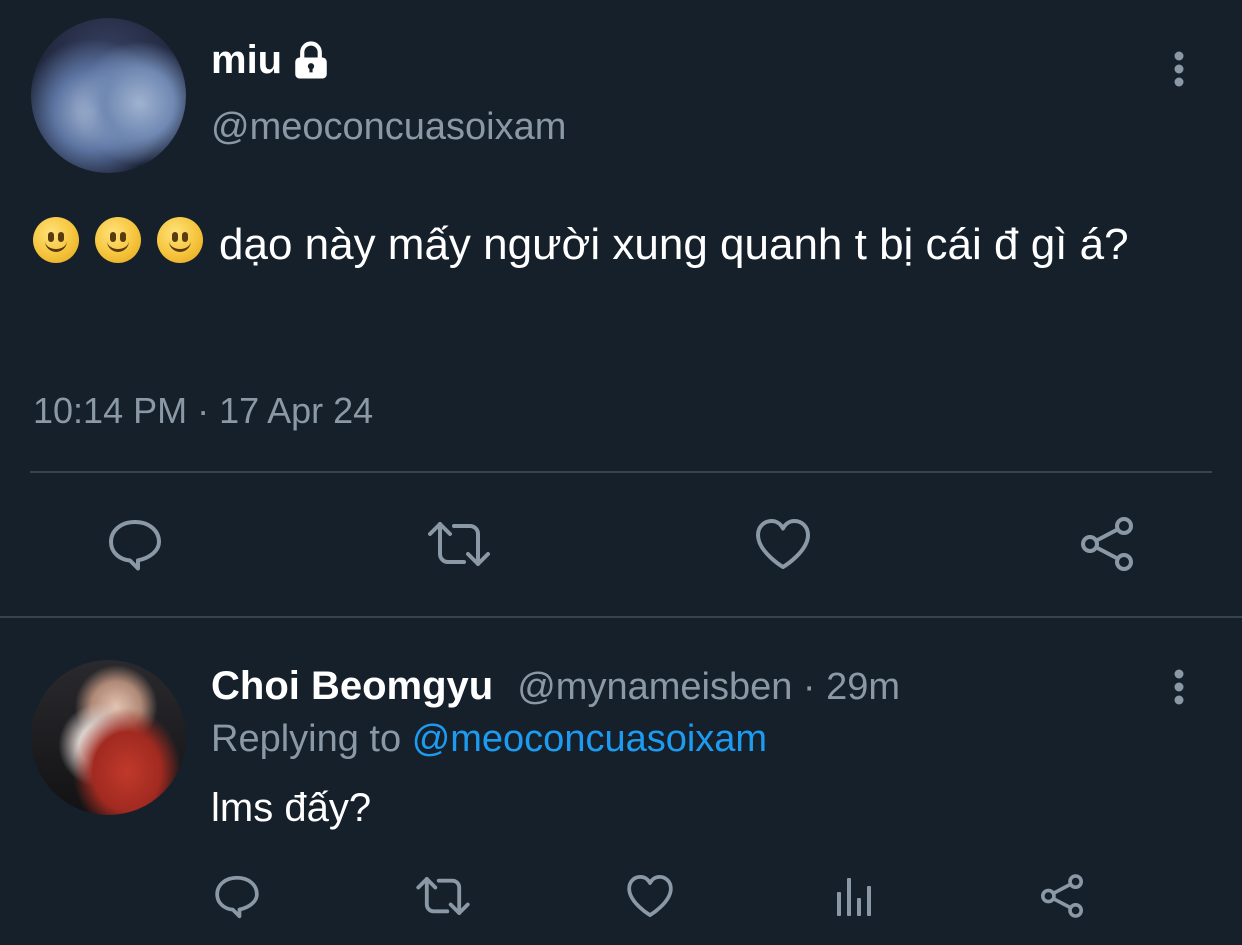 The width and height of the screenshot is (1242, 945). I want to click on replying-to-line: Replying to @meoconcuasoixam, so click(489, 739).